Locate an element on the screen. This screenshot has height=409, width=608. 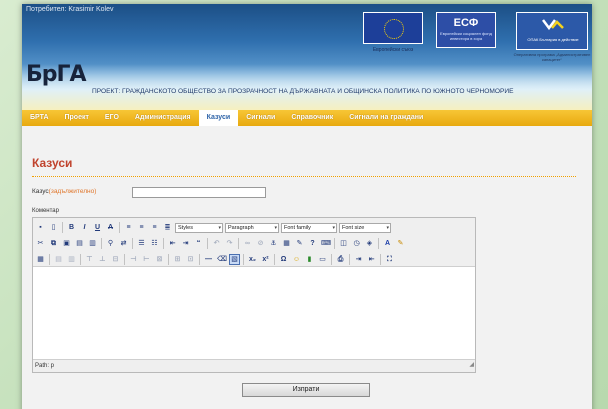
format-select-value: Paragraph is located at coordinates (241, 227).